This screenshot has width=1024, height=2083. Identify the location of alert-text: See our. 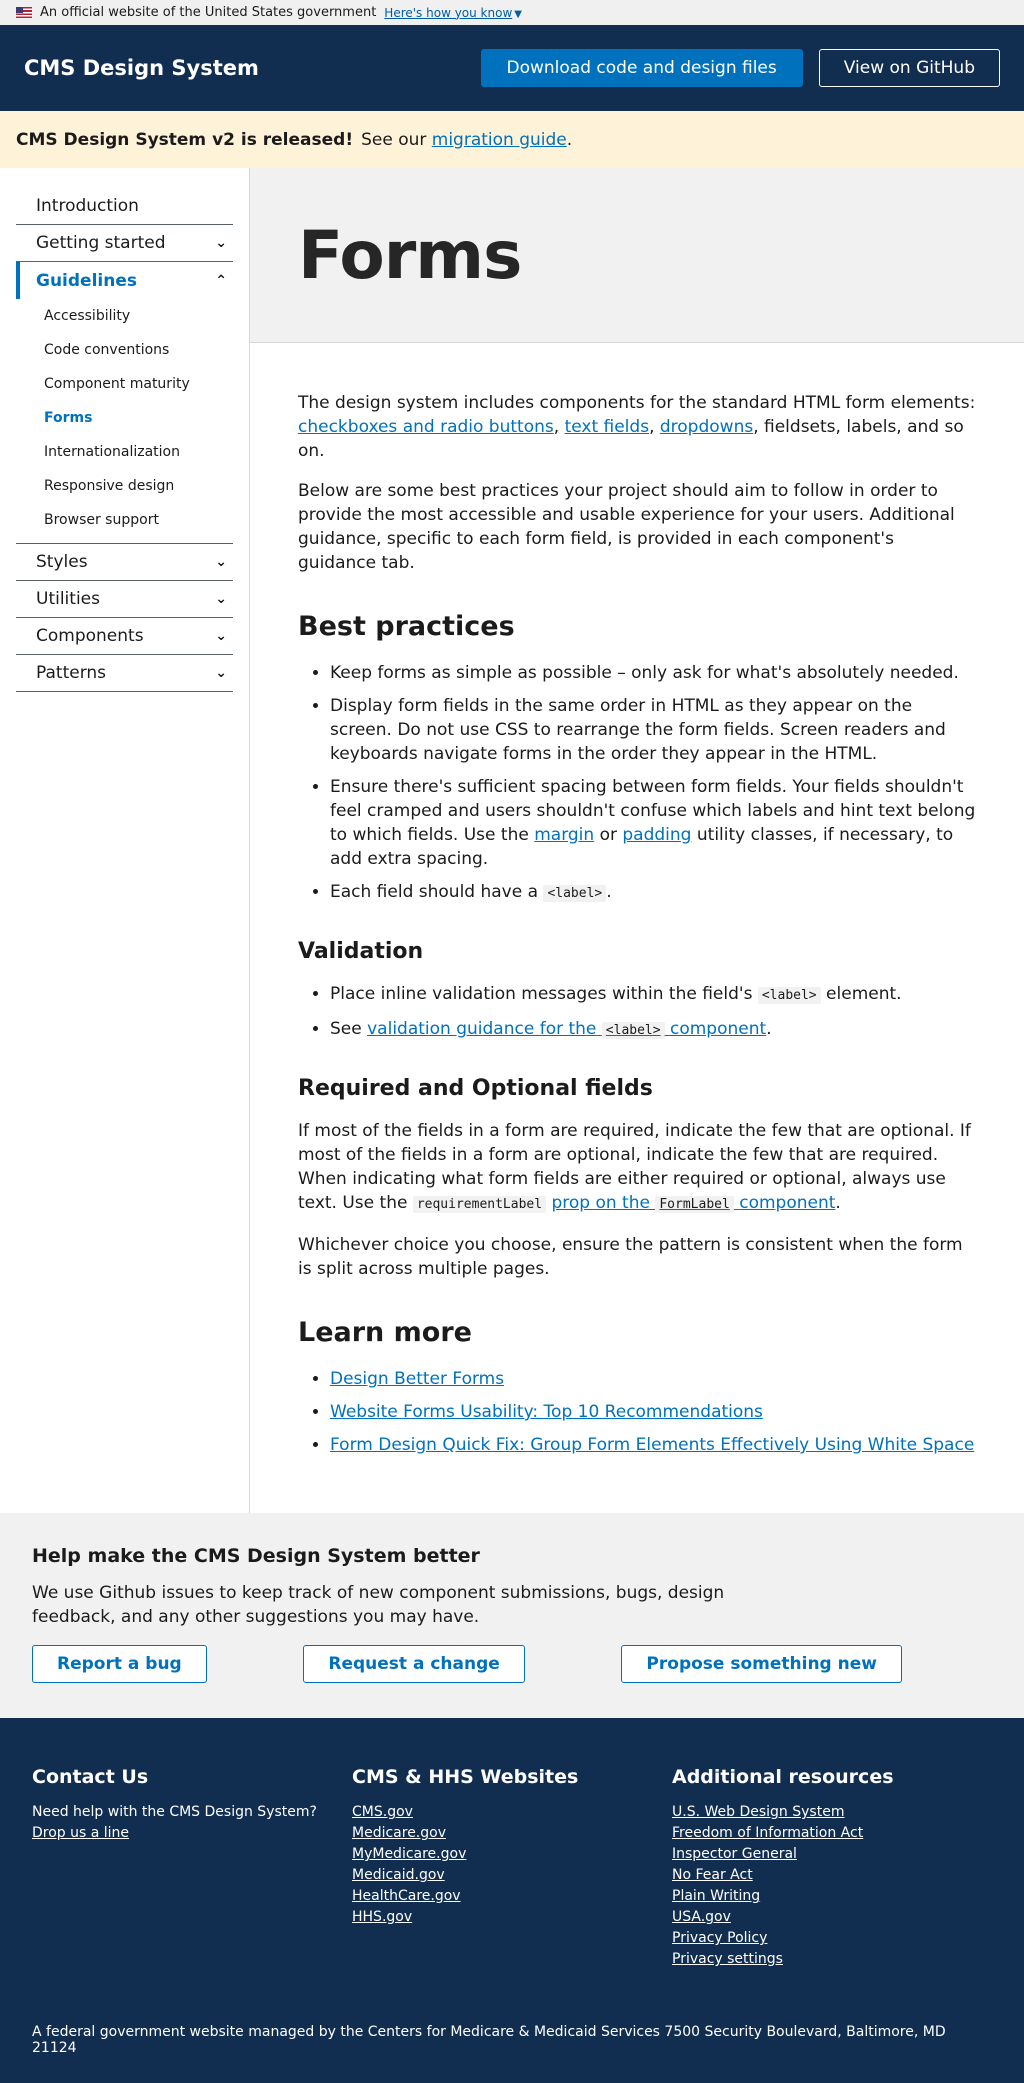
(394, 139).